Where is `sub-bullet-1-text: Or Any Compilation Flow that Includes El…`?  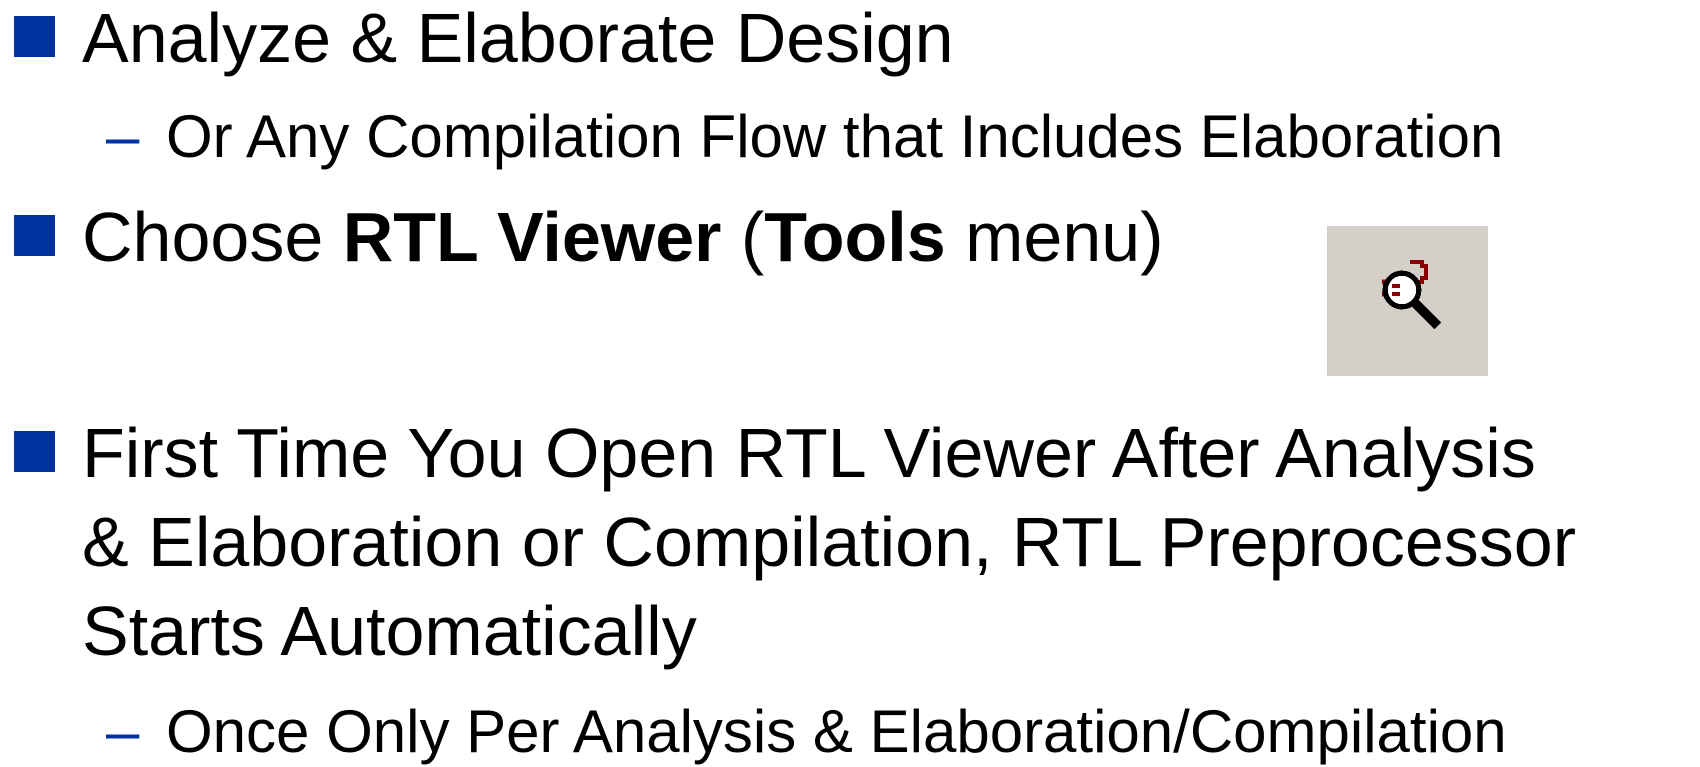
sub-bullet-1-text: Or Any Compilation Flow that Includes El… is located at coordinates (835, 136).